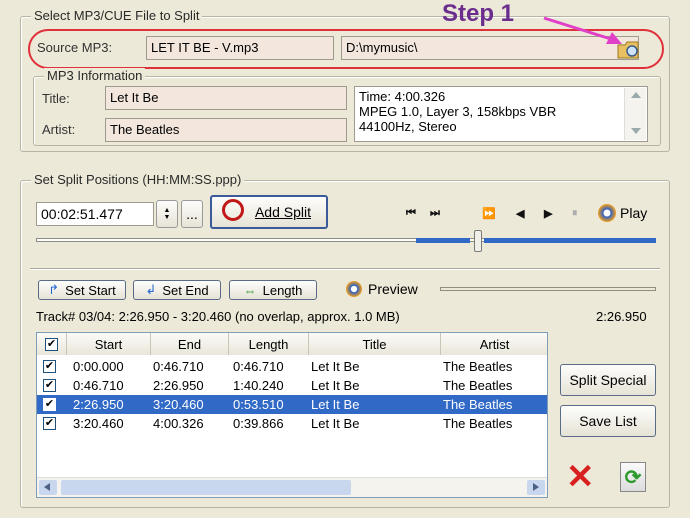  Describe the element at coordinates (548, 213) in the screenshot. I see `play-icon-small: ▶` at that location.